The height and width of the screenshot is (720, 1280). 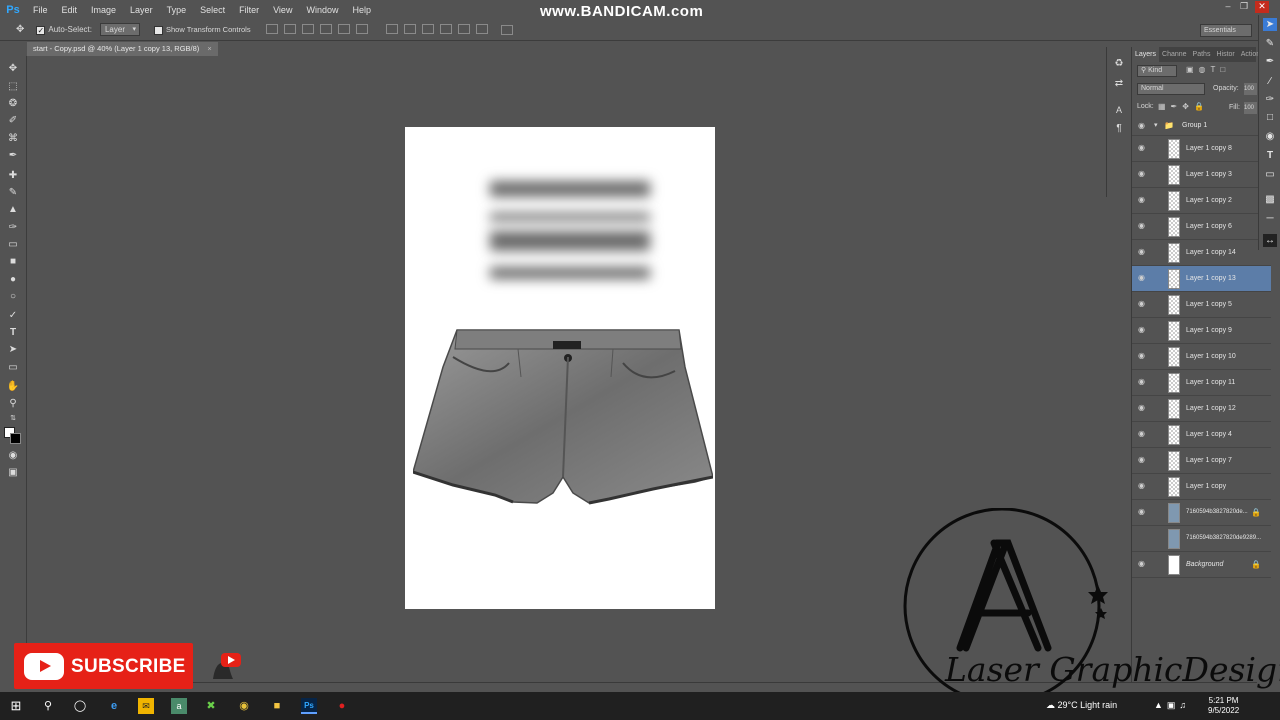 What do you see at coordinates (13, 455) in the screenshot?
I see `quick-mask-icon: ◉` at bounding box center [13, 455].